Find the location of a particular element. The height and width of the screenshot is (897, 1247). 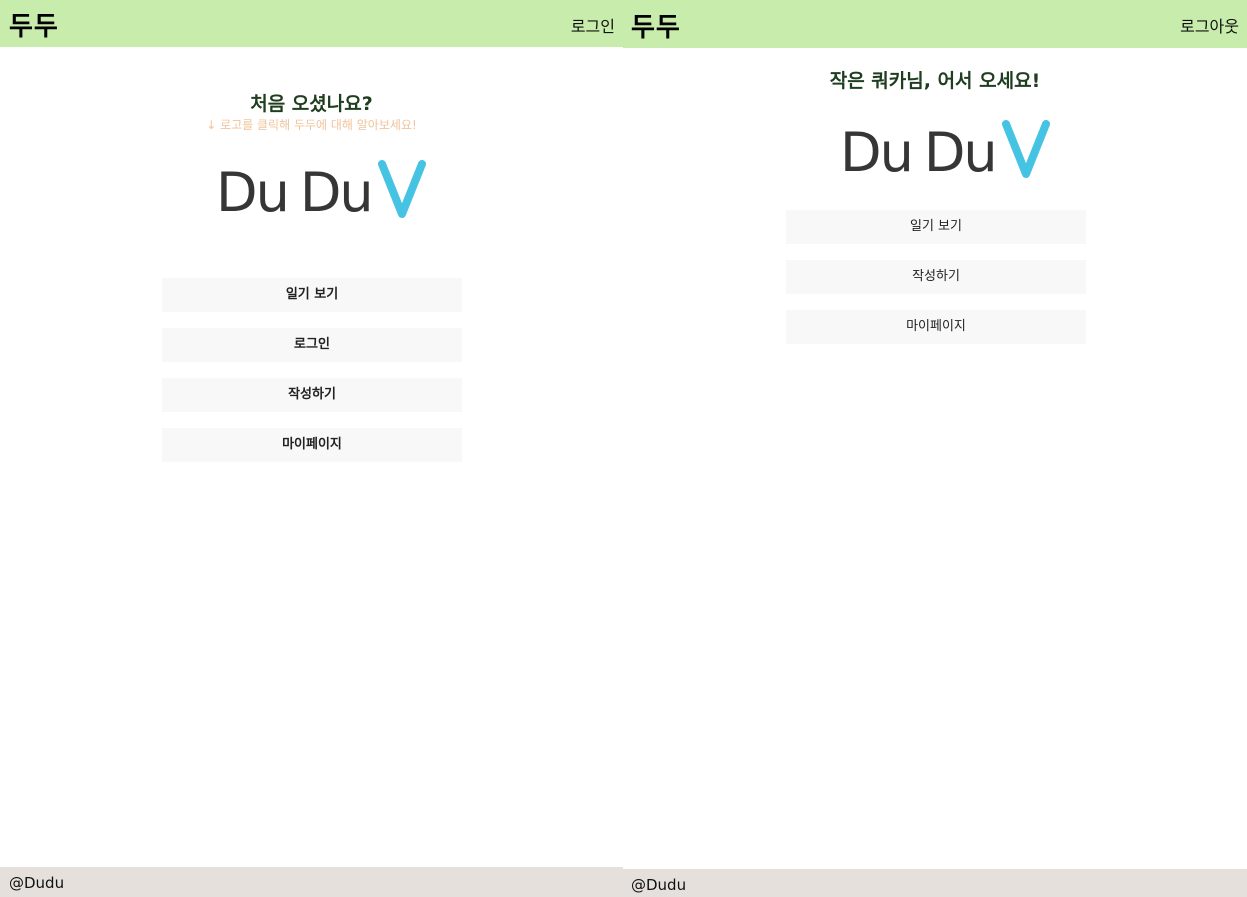

header: 두두 로그인 is located at coordinates (311, 23).